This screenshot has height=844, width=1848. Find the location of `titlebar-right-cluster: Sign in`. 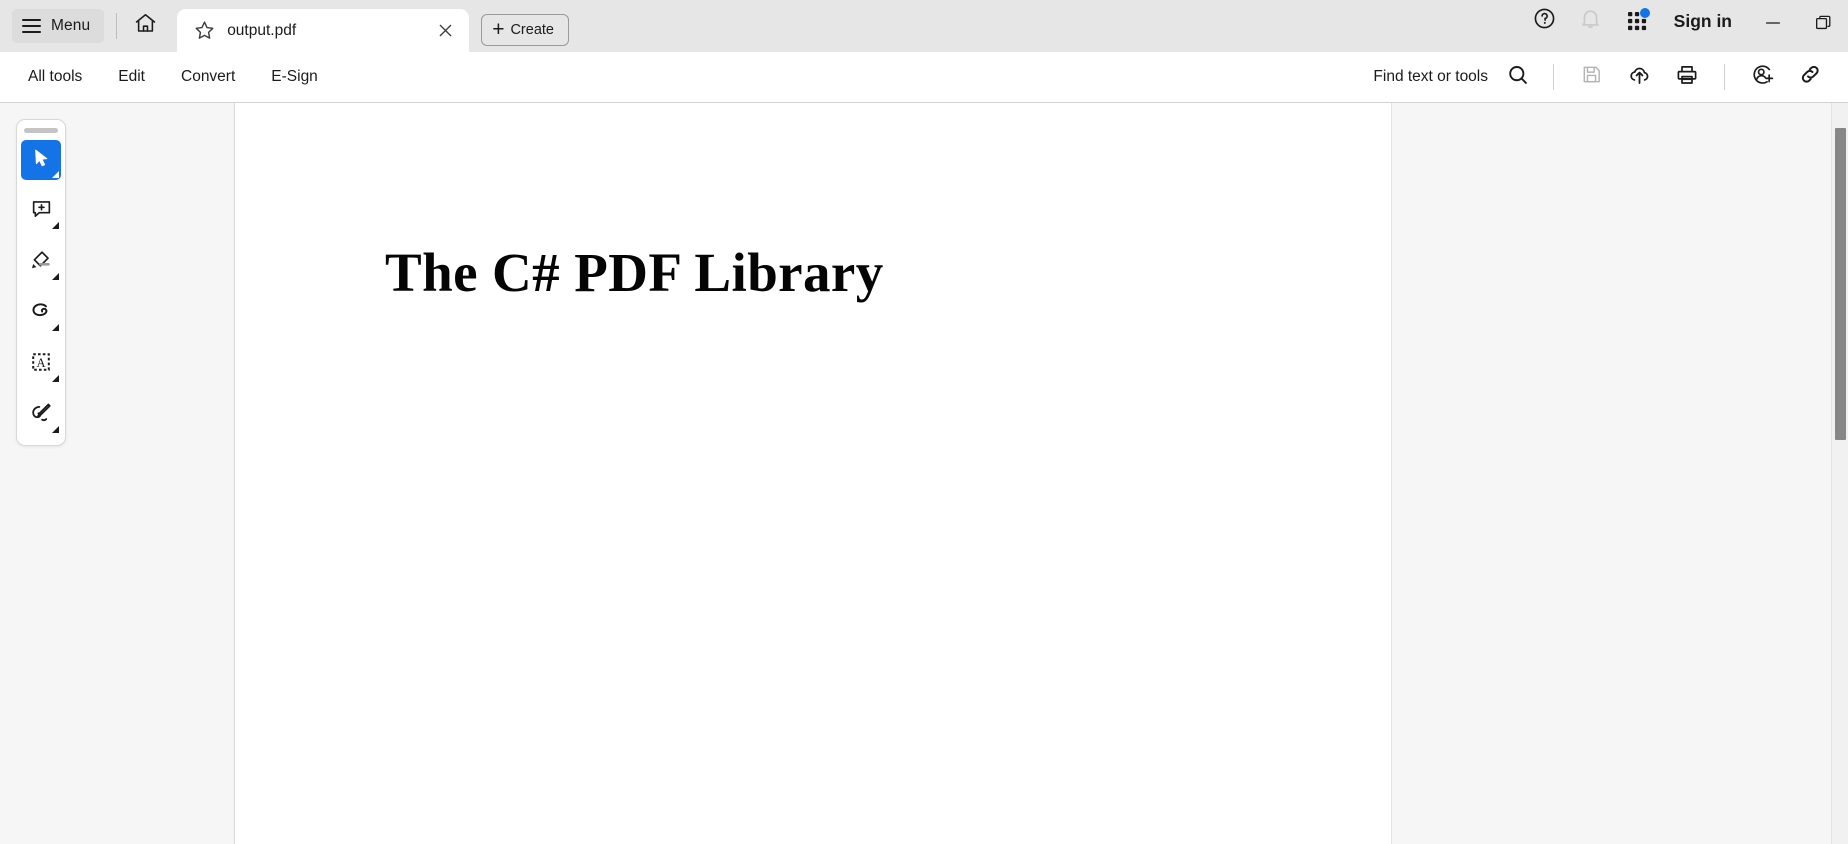

titlebar-right-cluster: Sign in is located at coordinates (1685, 26).